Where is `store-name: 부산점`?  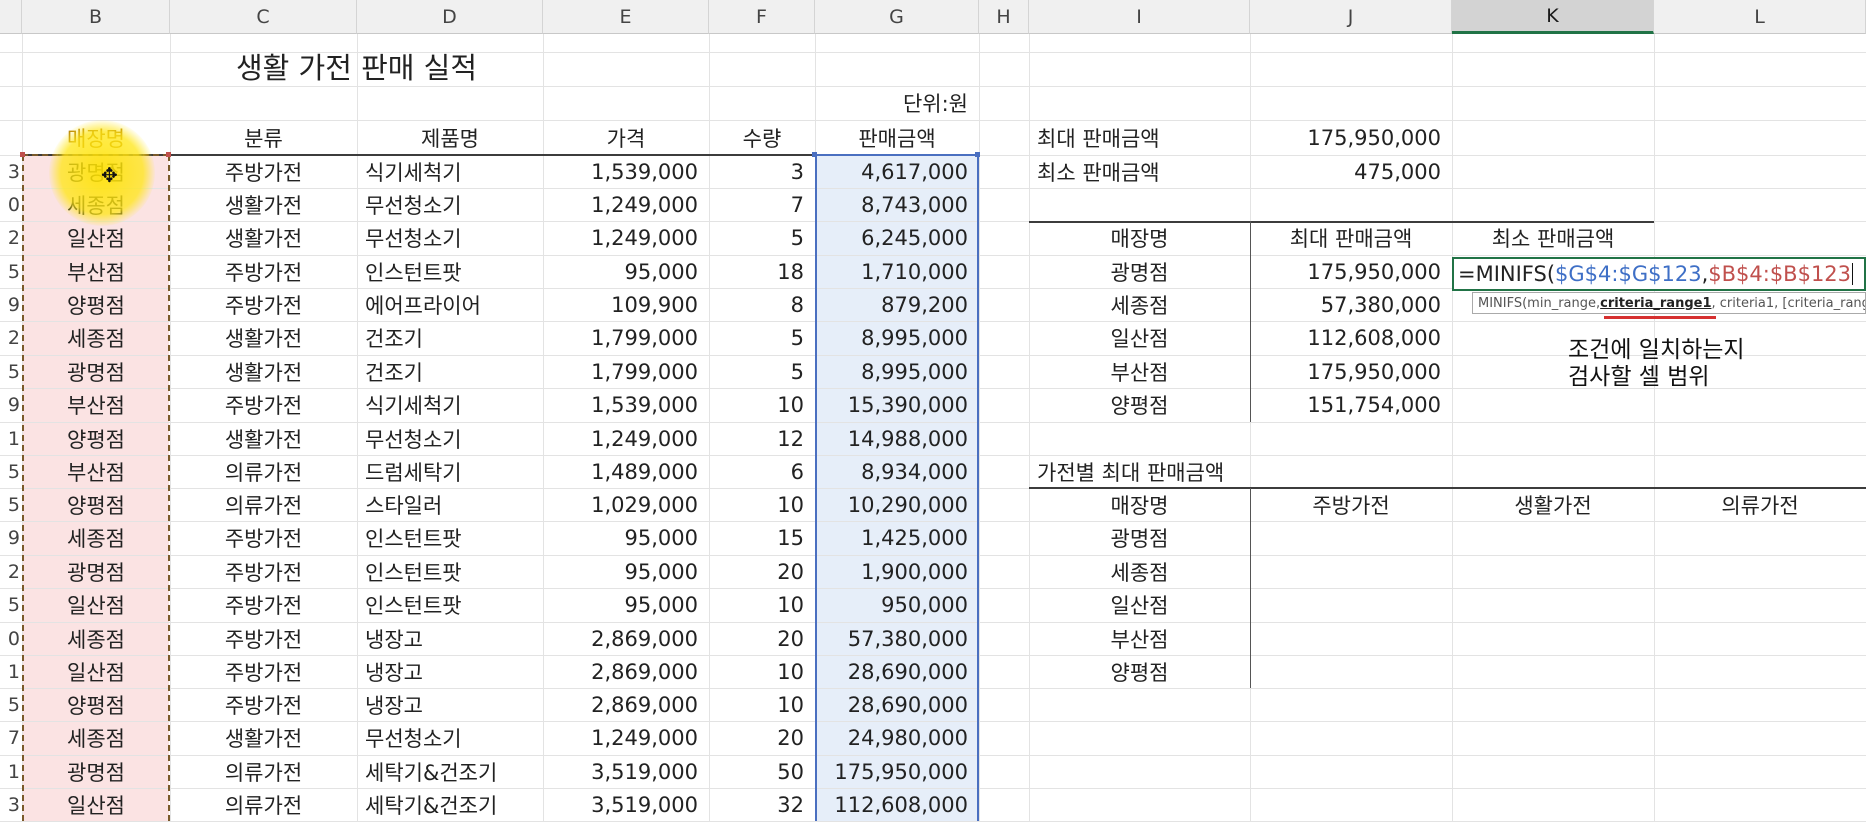
store-name: 부산점 is located at coordinates (1139, 371).